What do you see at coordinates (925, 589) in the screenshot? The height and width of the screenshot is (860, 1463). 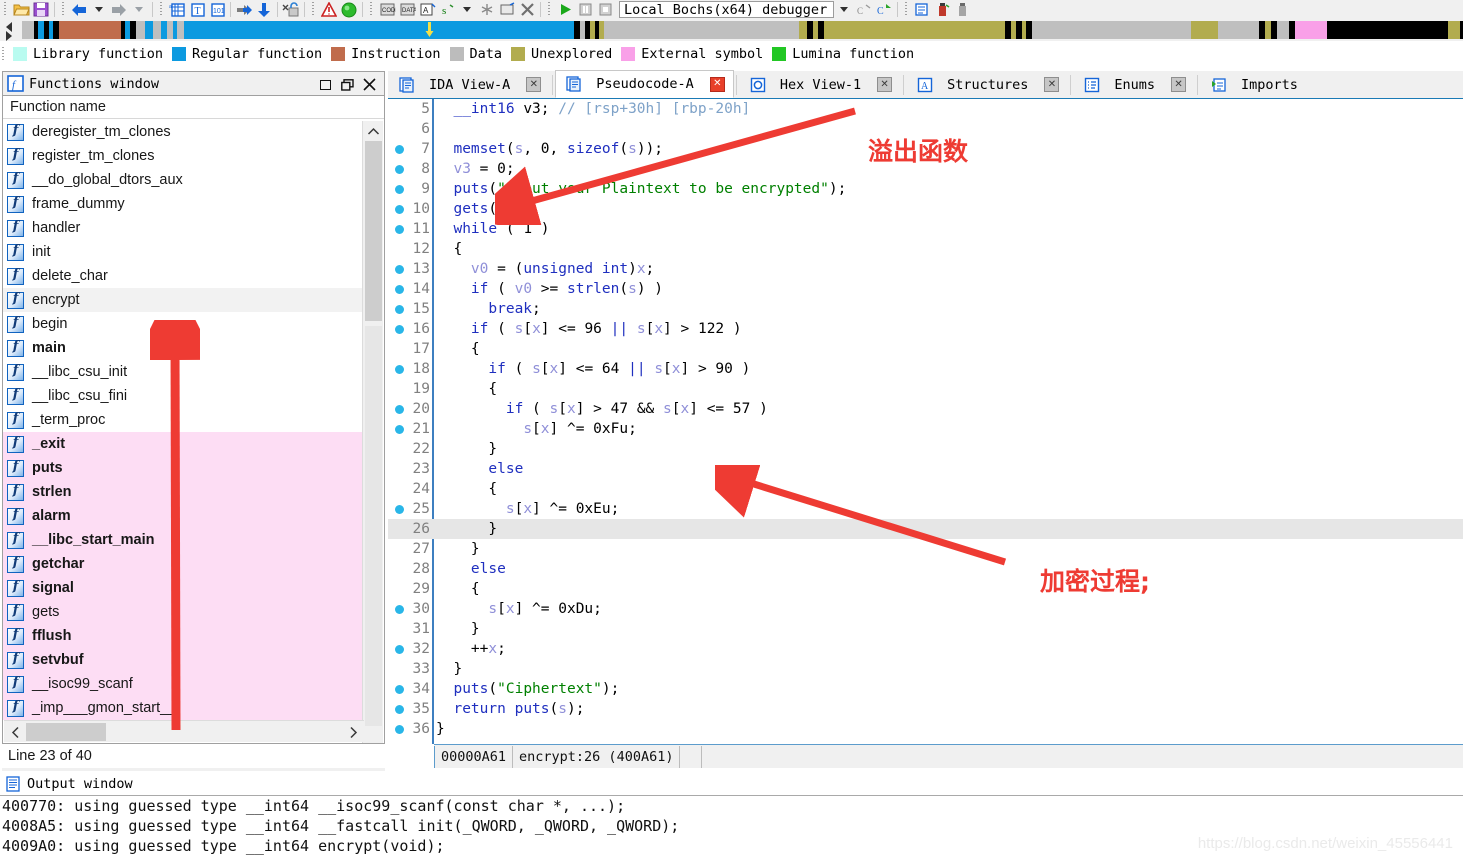 I see `pseudocode-line: 29 {` at bounding box center [925, 589].